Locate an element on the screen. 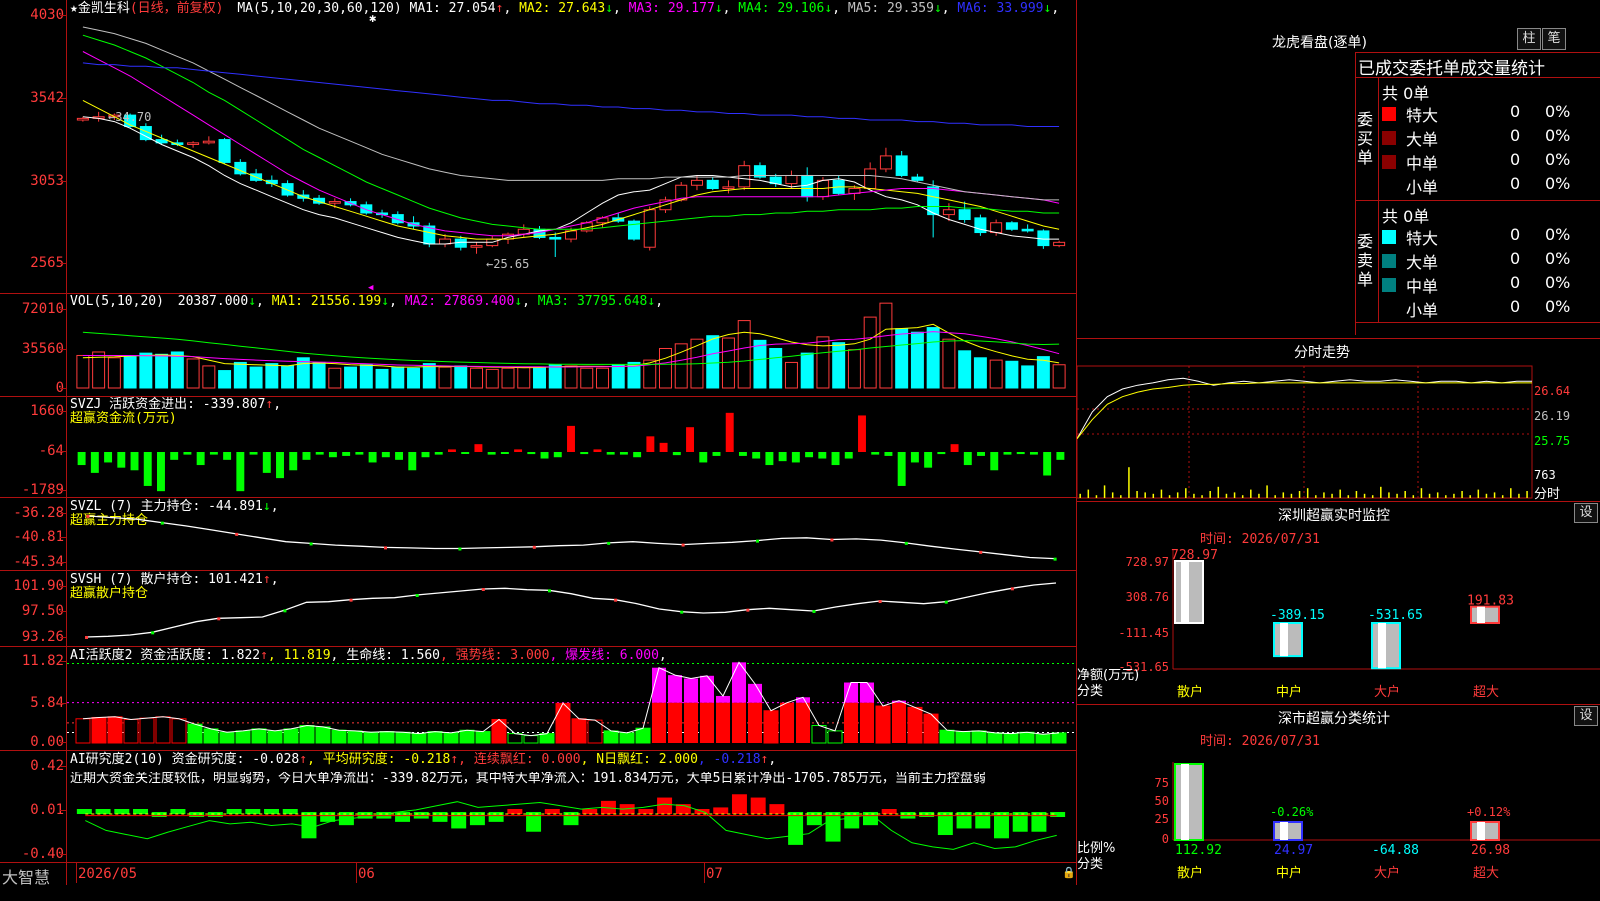 This screenshot has height=901, width=1600. bar-value-label: 728.97 is located at coordinates (1194, 555).